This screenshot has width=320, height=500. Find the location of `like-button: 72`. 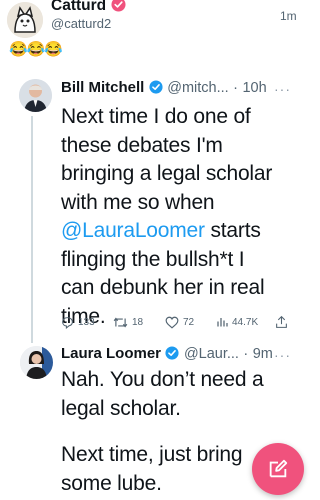

like-button: 72 is located at coordinates (179, 322).